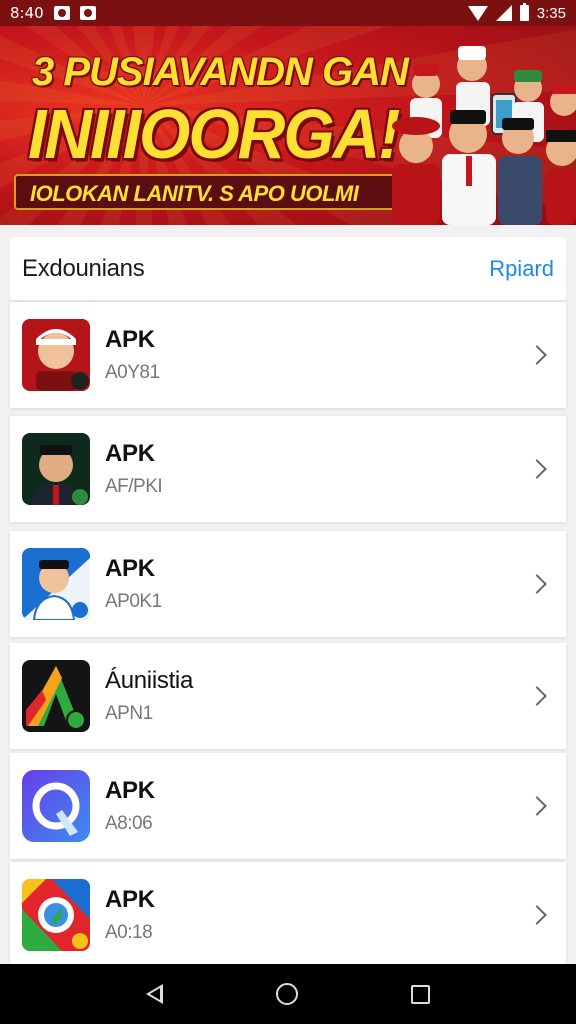  I want to click on recents-icon, so click(420, 994).